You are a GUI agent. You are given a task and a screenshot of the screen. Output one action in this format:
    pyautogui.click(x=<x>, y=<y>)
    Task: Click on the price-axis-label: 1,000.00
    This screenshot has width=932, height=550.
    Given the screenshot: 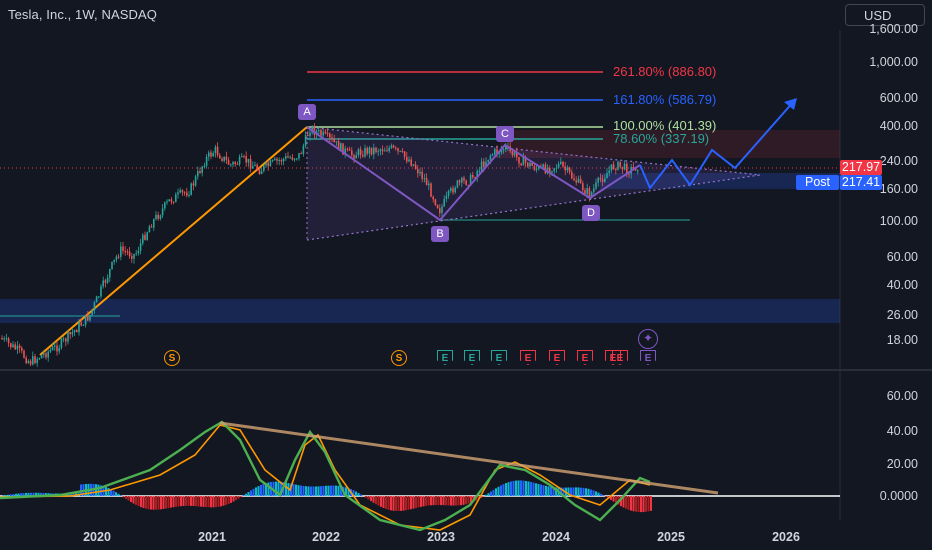 What is the action you would take?
    pyautogui.click(x=893, y=62)
    